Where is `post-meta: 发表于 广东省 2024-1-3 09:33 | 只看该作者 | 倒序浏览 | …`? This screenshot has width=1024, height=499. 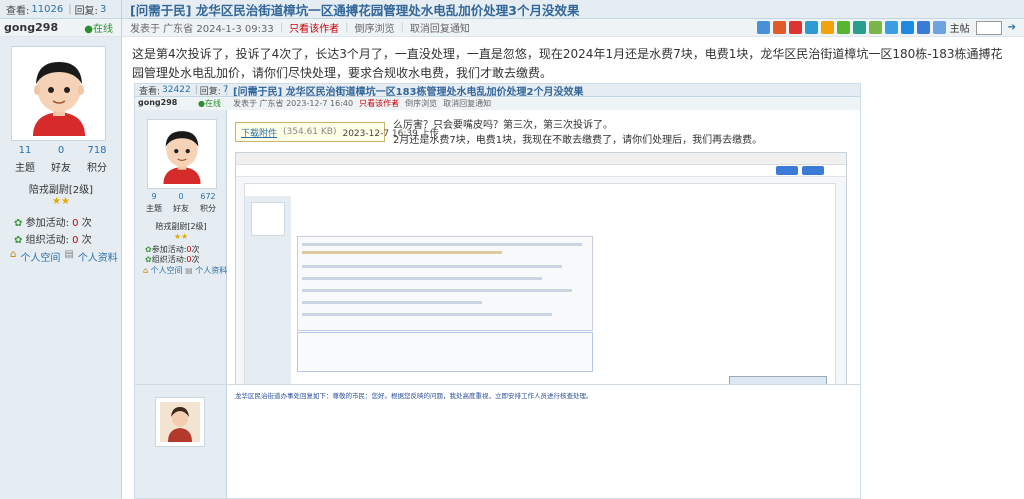
post-meta: 发表于 广东省 2024-1-3 09:33 | 只看该作者 | 倒序浏览 | … is located at coordinates (300, 27).